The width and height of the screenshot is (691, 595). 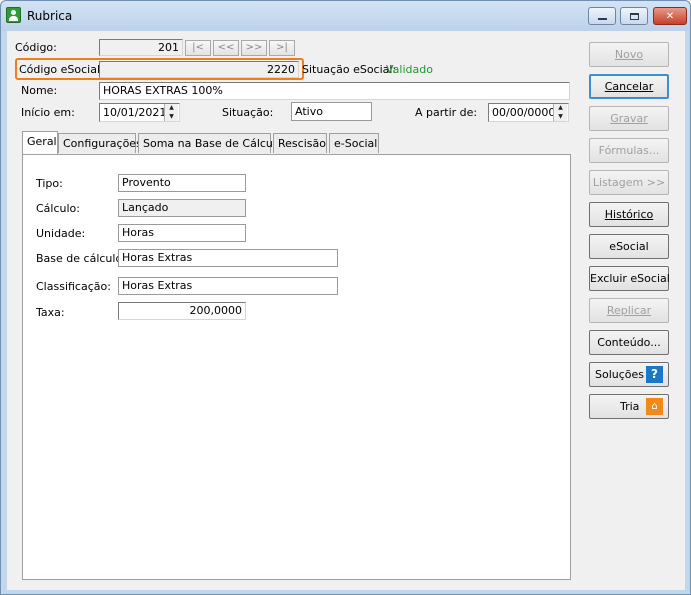 I want to click on triagem-button: Tria ⌂, so click(x=629, y=406).